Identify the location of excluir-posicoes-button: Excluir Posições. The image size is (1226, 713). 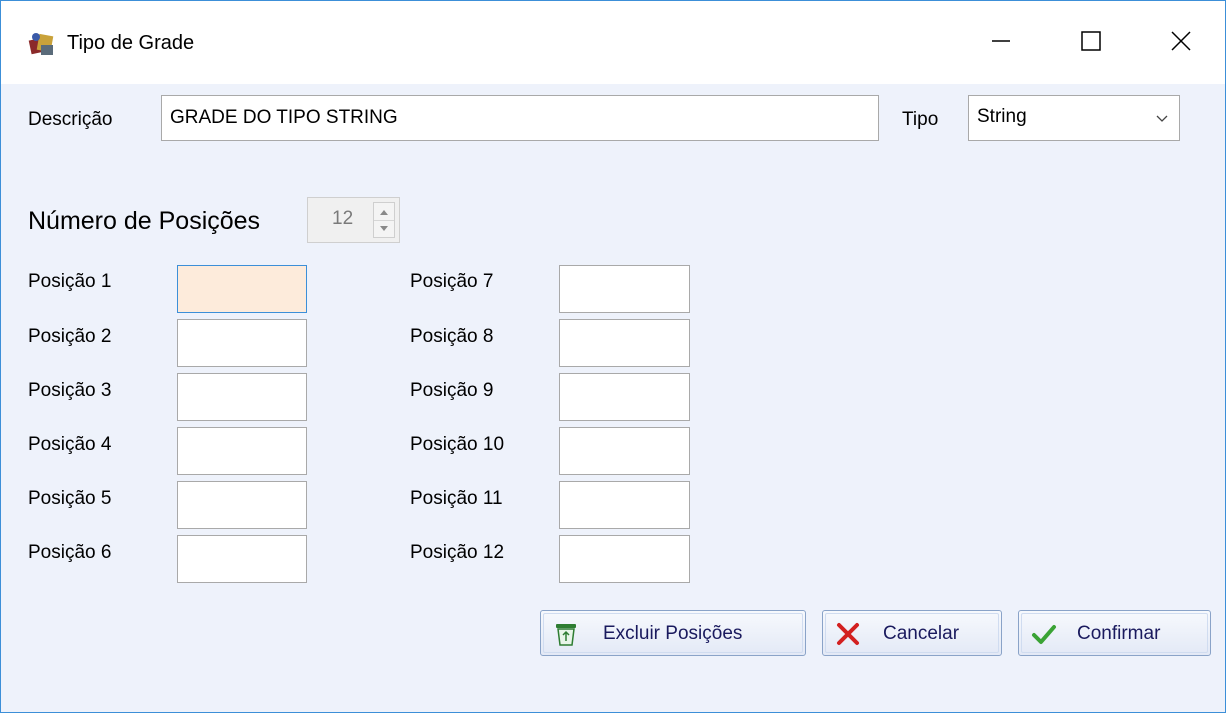
(673, 633).